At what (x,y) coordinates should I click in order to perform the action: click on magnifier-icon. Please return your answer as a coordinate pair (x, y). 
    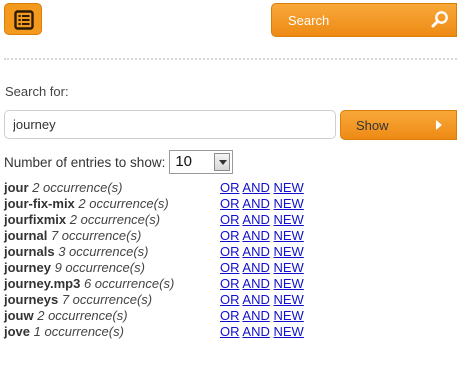
    Looking at the image, I should click on (439, 19).